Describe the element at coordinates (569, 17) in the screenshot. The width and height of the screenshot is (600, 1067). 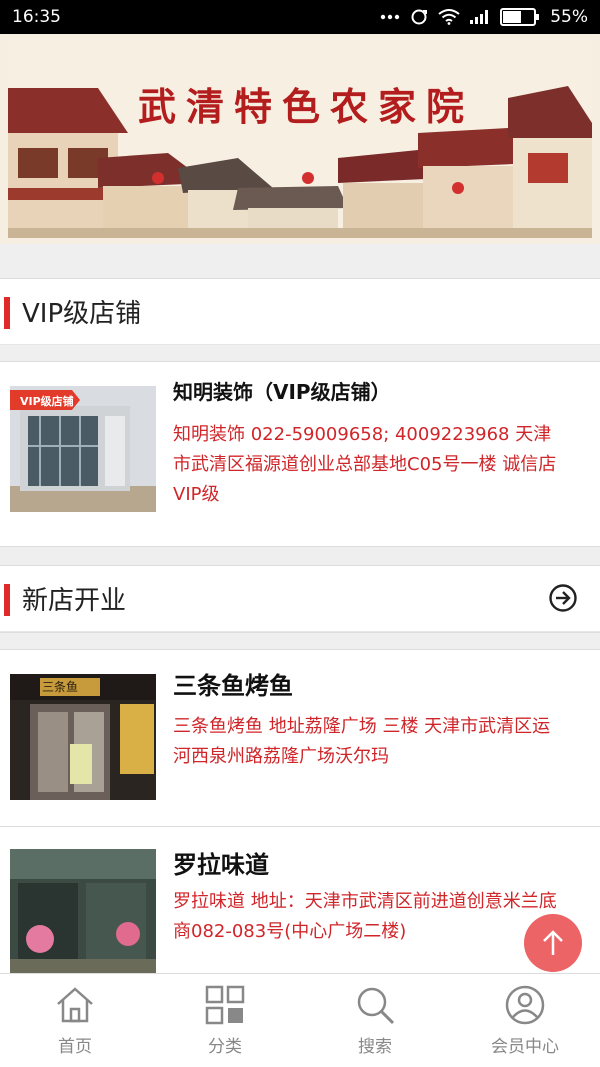
I see `battery-percent: 55%` at that location.